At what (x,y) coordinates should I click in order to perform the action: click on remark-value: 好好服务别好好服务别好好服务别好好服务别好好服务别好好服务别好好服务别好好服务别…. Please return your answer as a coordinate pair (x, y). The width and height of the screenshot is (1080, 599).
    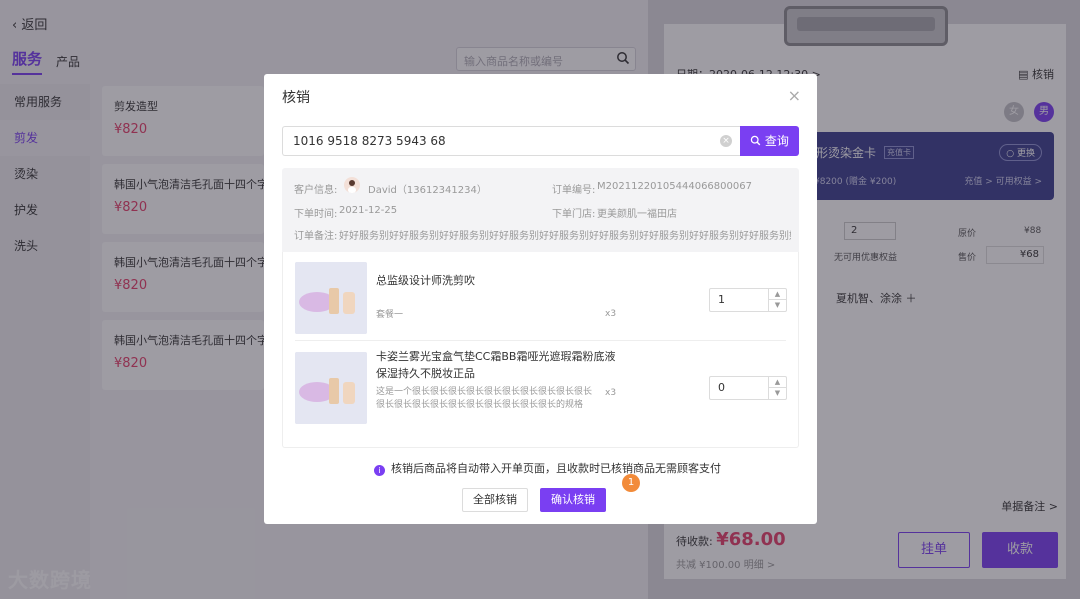
    Looking at the image, I should click on (565, 236).